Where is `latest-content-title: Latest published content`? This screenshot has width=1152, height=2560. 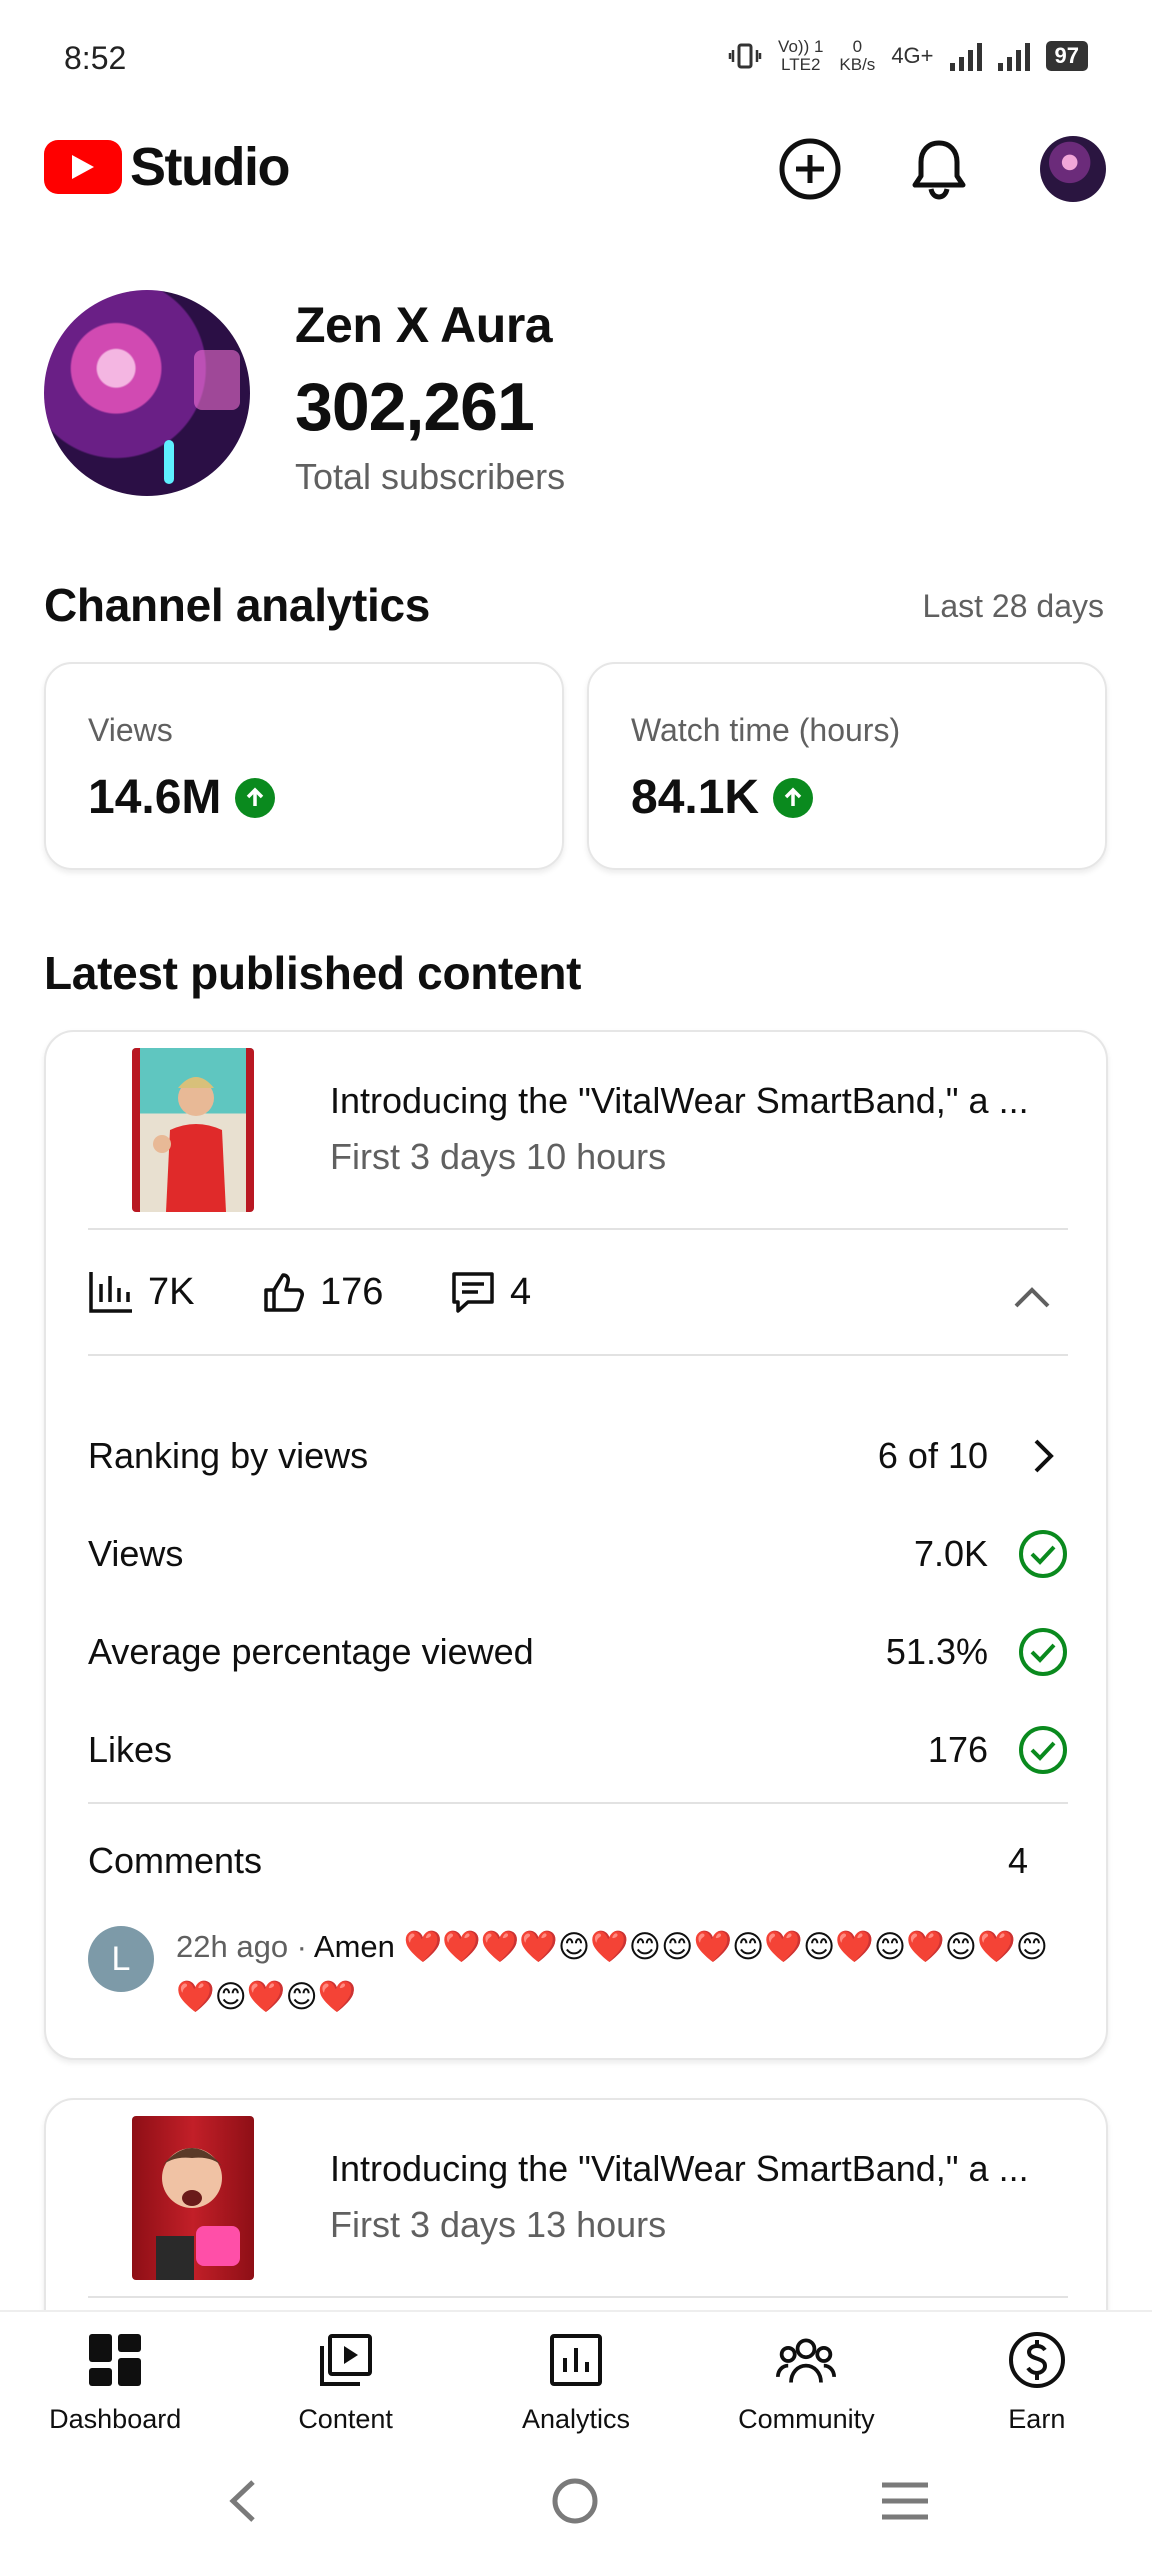 latest-content-title: Latest published content is located at coordinates (313, 973).